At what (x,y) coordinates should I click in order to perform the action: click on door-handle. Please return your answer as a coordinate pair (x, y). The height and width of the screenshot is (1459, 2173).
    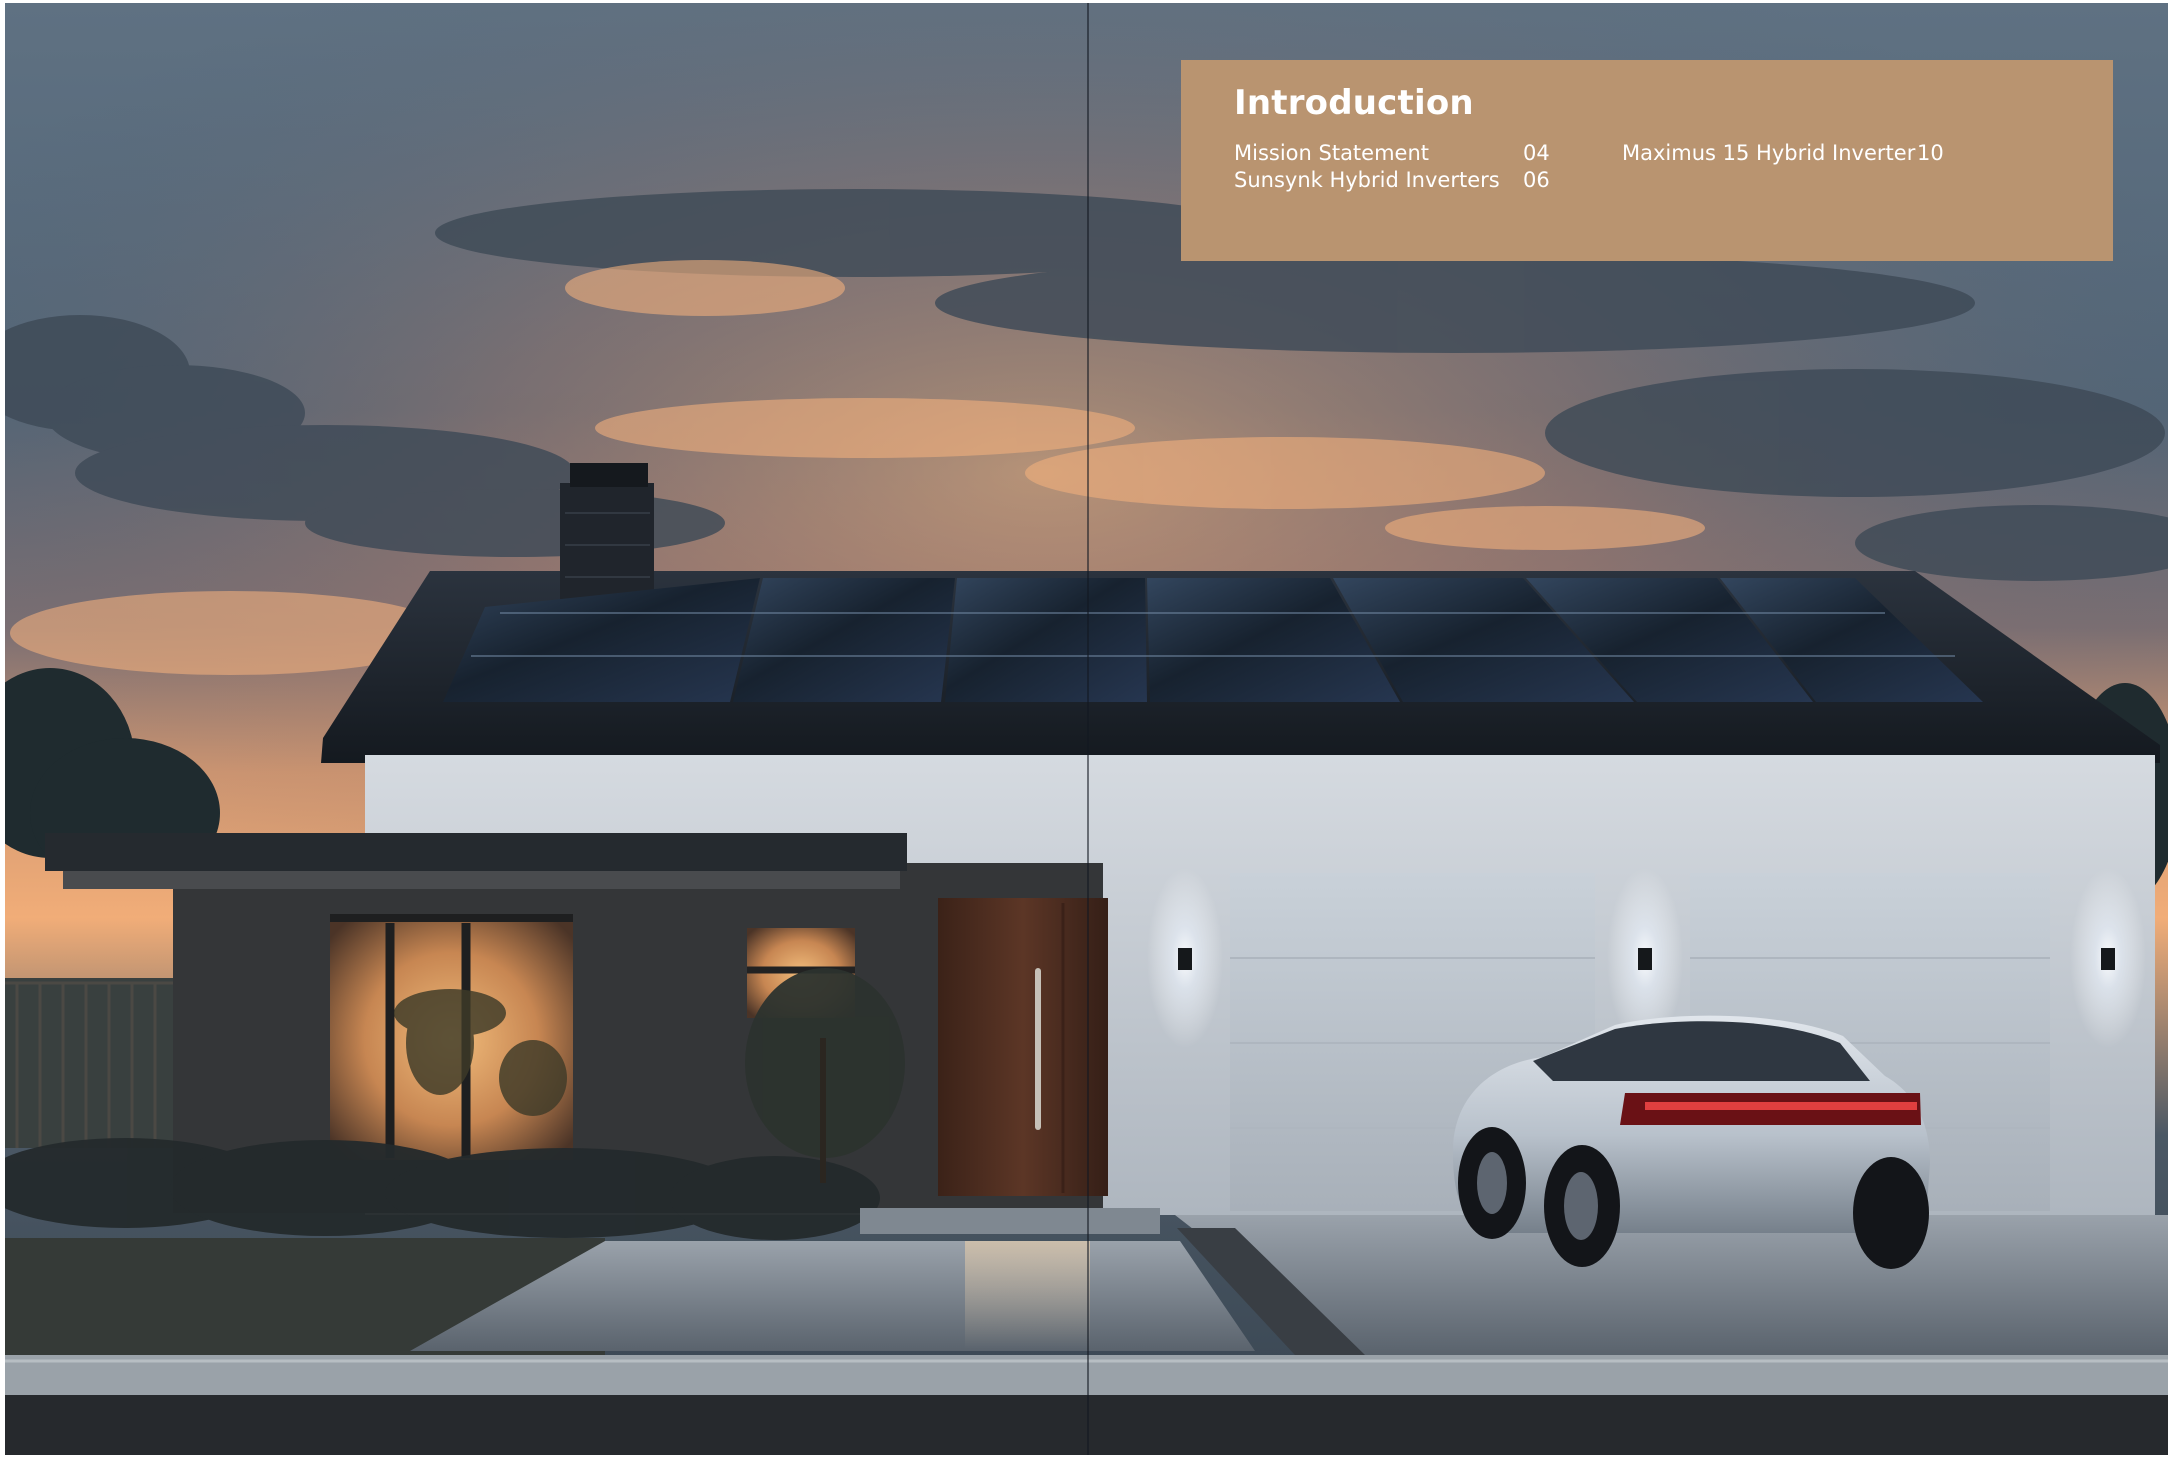
    Looking at the image, I should click on (1038, 1049).